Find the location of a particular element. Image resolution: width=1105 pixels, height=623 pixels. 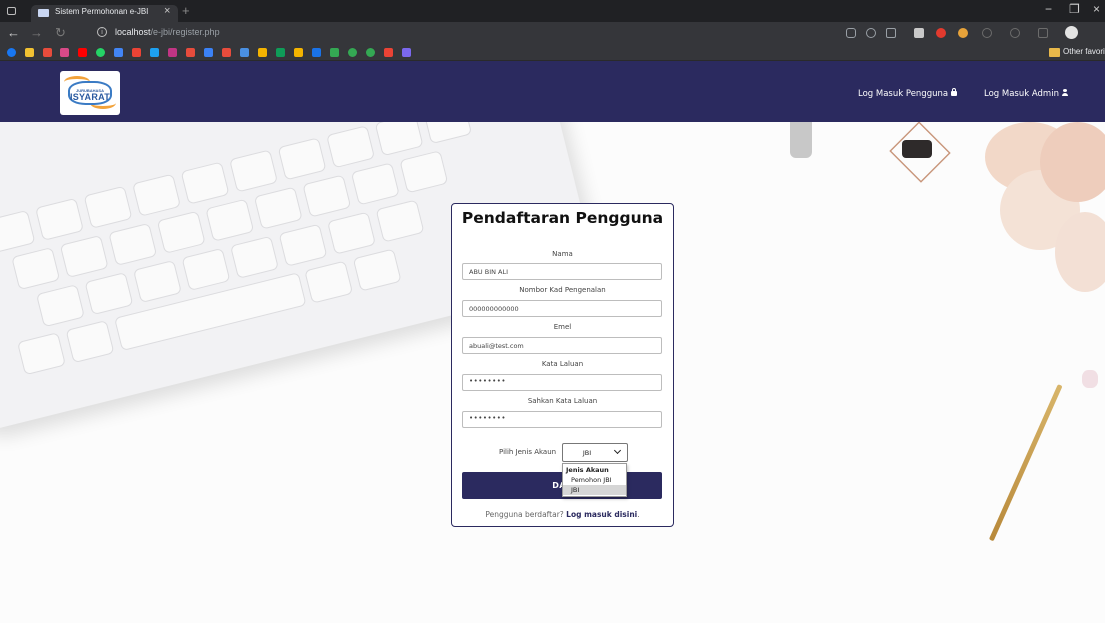

site-logo: JURUBAHASA ISYARAT is located at coordinates (90, 93).